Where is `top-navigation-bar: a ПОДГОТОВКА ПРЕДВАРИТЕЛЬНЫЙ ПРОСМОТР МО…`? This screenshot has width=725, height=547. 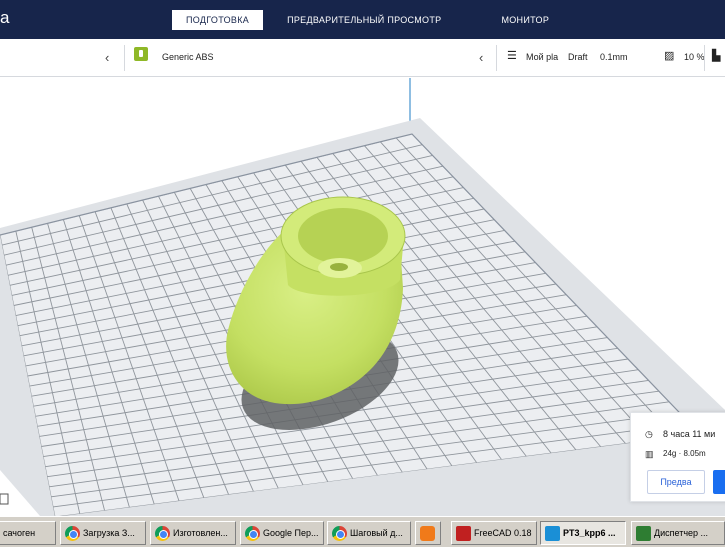
top-navigation-bar: a ПОДГОТОВКА ПРЕДВАРИТЕЛЬНЫЙ ПРОСМОТР МО… is located at coordinates (362, 19).